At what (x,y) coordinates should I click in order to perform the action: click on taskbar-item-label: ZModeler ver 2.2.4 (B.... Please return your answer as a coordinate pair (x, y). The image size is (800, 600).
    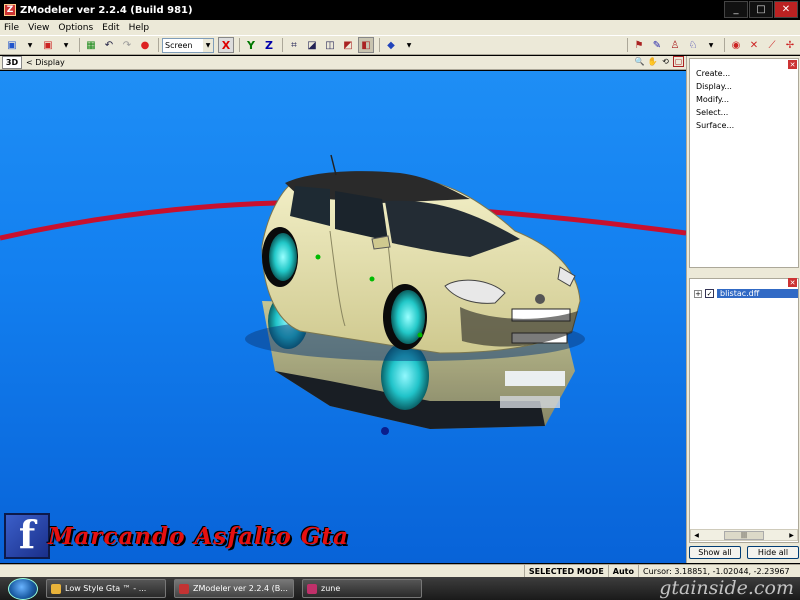
    Looking at the image, I should click on (240, 588).